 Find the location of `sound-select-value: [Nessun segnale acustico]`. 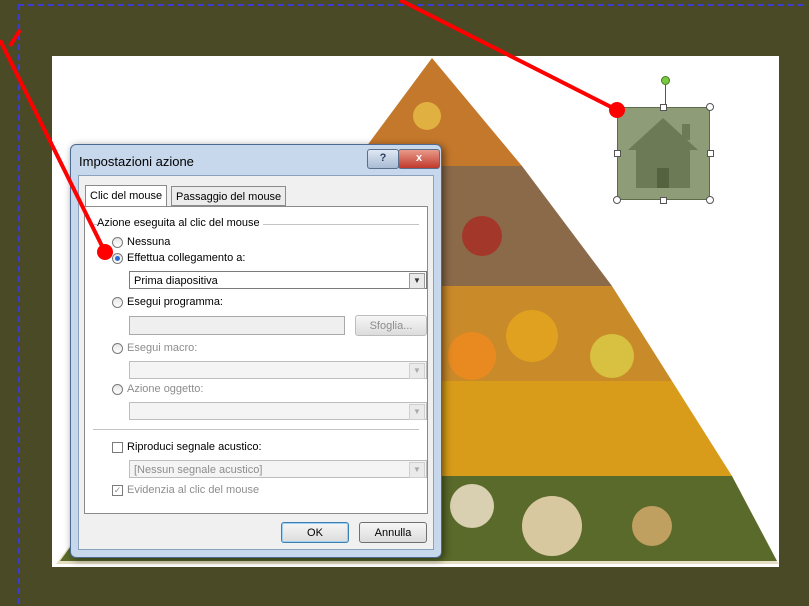

sound-select-value: [Nessun segnale acustico] is located at coordinates (198, 470).